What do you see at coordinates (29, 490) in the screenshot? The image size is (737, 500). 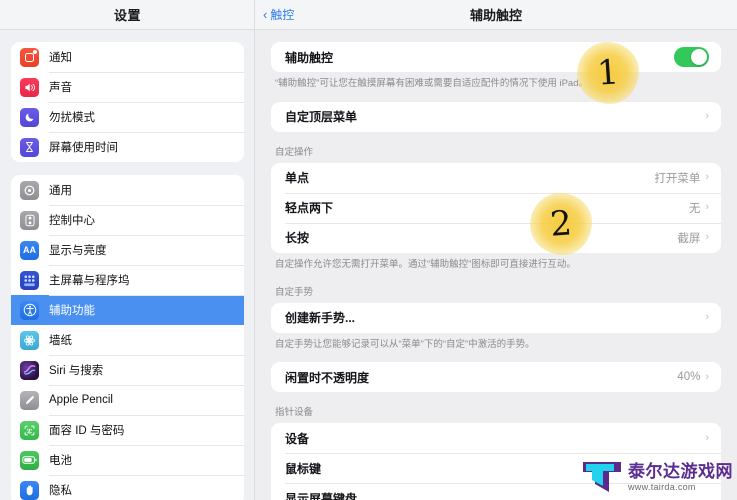 I see `privacy-hand-icon` at bounding box center [29, 490].